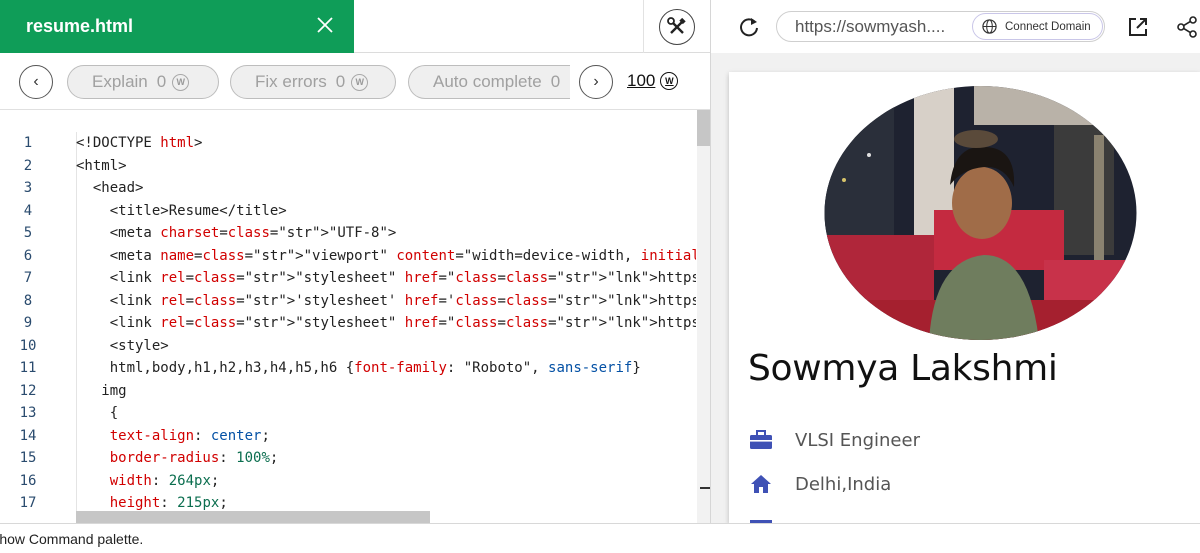 The width and height of the screenshot is (1200, 553). Describe the element at coordinates (325, 25) in the screenshot. I see `close-icon` at that location.